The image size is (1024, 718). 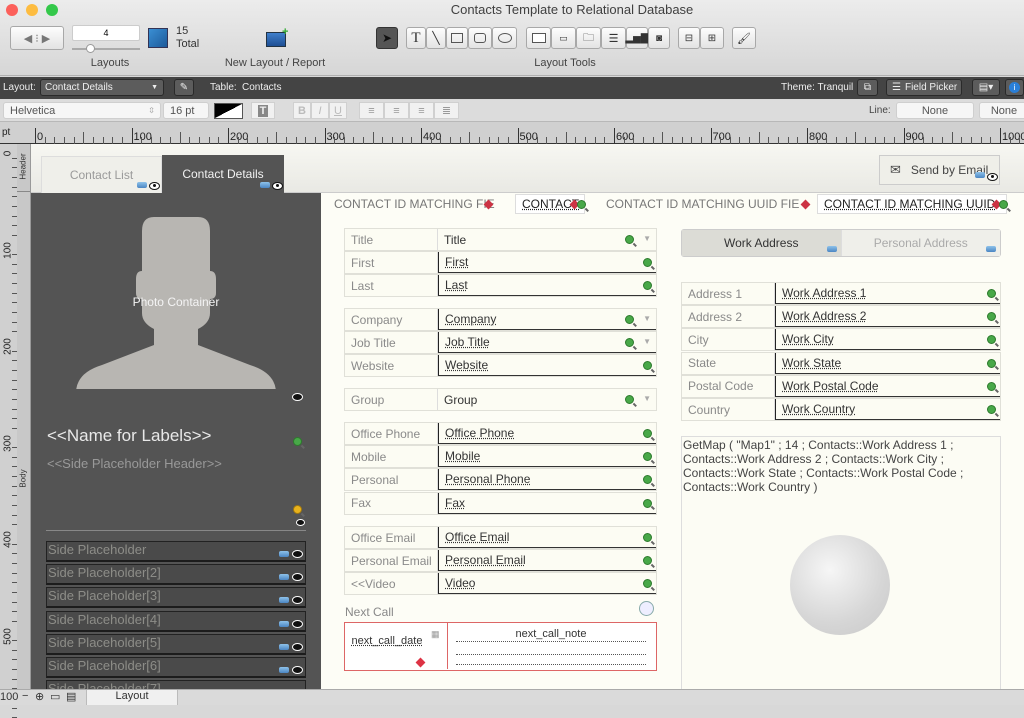 I want to click on side-placeholder-item: Side Placeholder[7], so click(x=176, y=684).